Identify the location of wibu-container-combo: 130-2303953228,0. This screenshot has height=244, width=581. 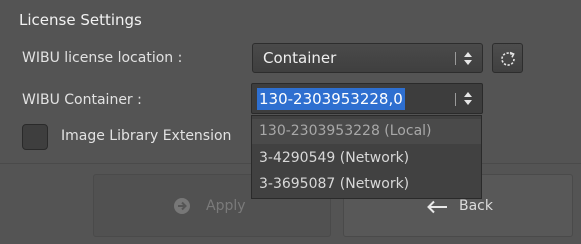
(367, 98).